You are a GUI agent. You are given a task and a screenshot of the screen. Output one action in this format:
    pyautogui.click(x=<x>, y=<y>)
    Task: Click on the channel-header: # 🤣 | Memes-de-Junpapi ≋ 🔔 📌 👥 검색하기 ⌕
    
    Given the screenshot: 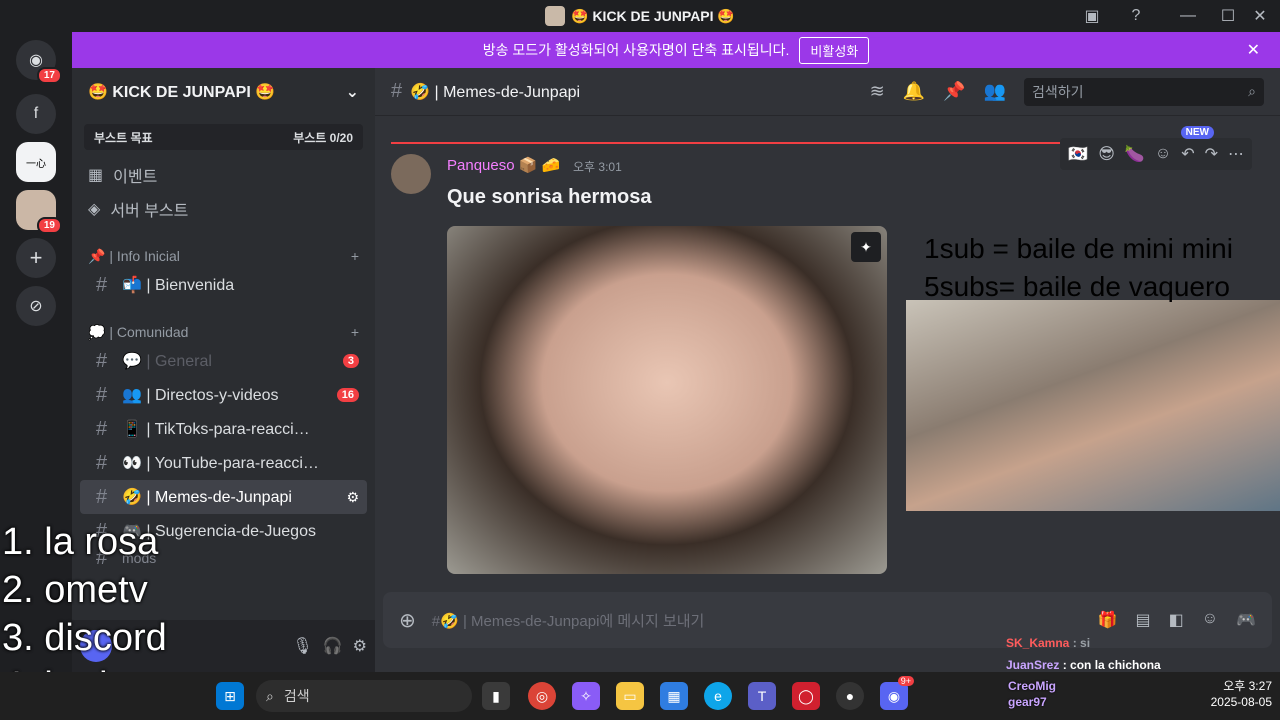 What is the action you would take?
    pyautogui.click(x=827, y=92)
    